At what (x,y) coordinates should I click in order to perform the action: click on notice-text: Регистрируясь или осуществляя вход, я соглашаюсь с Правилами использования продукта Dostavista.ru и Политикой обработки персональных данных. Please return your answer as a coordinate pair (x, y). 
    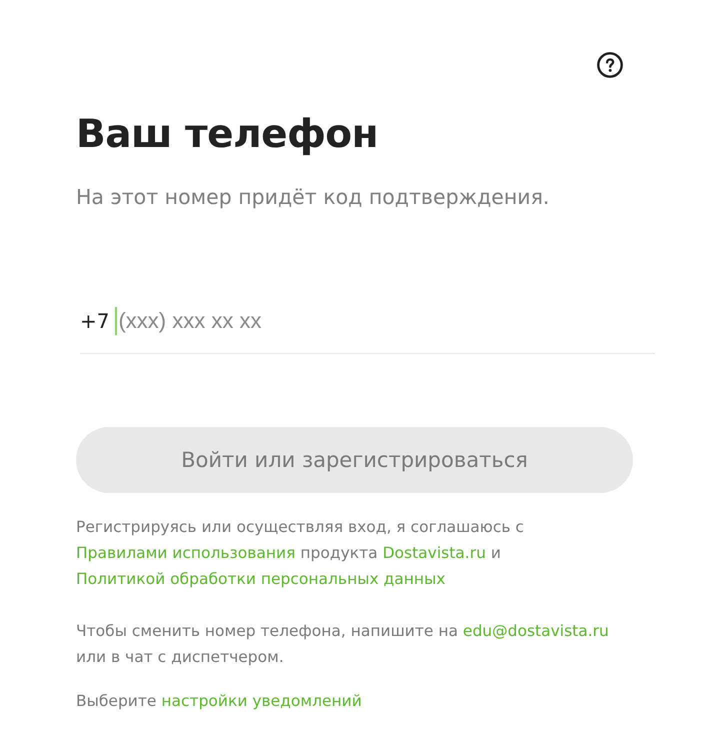
    Looking at the image, I should click on (300, 553).